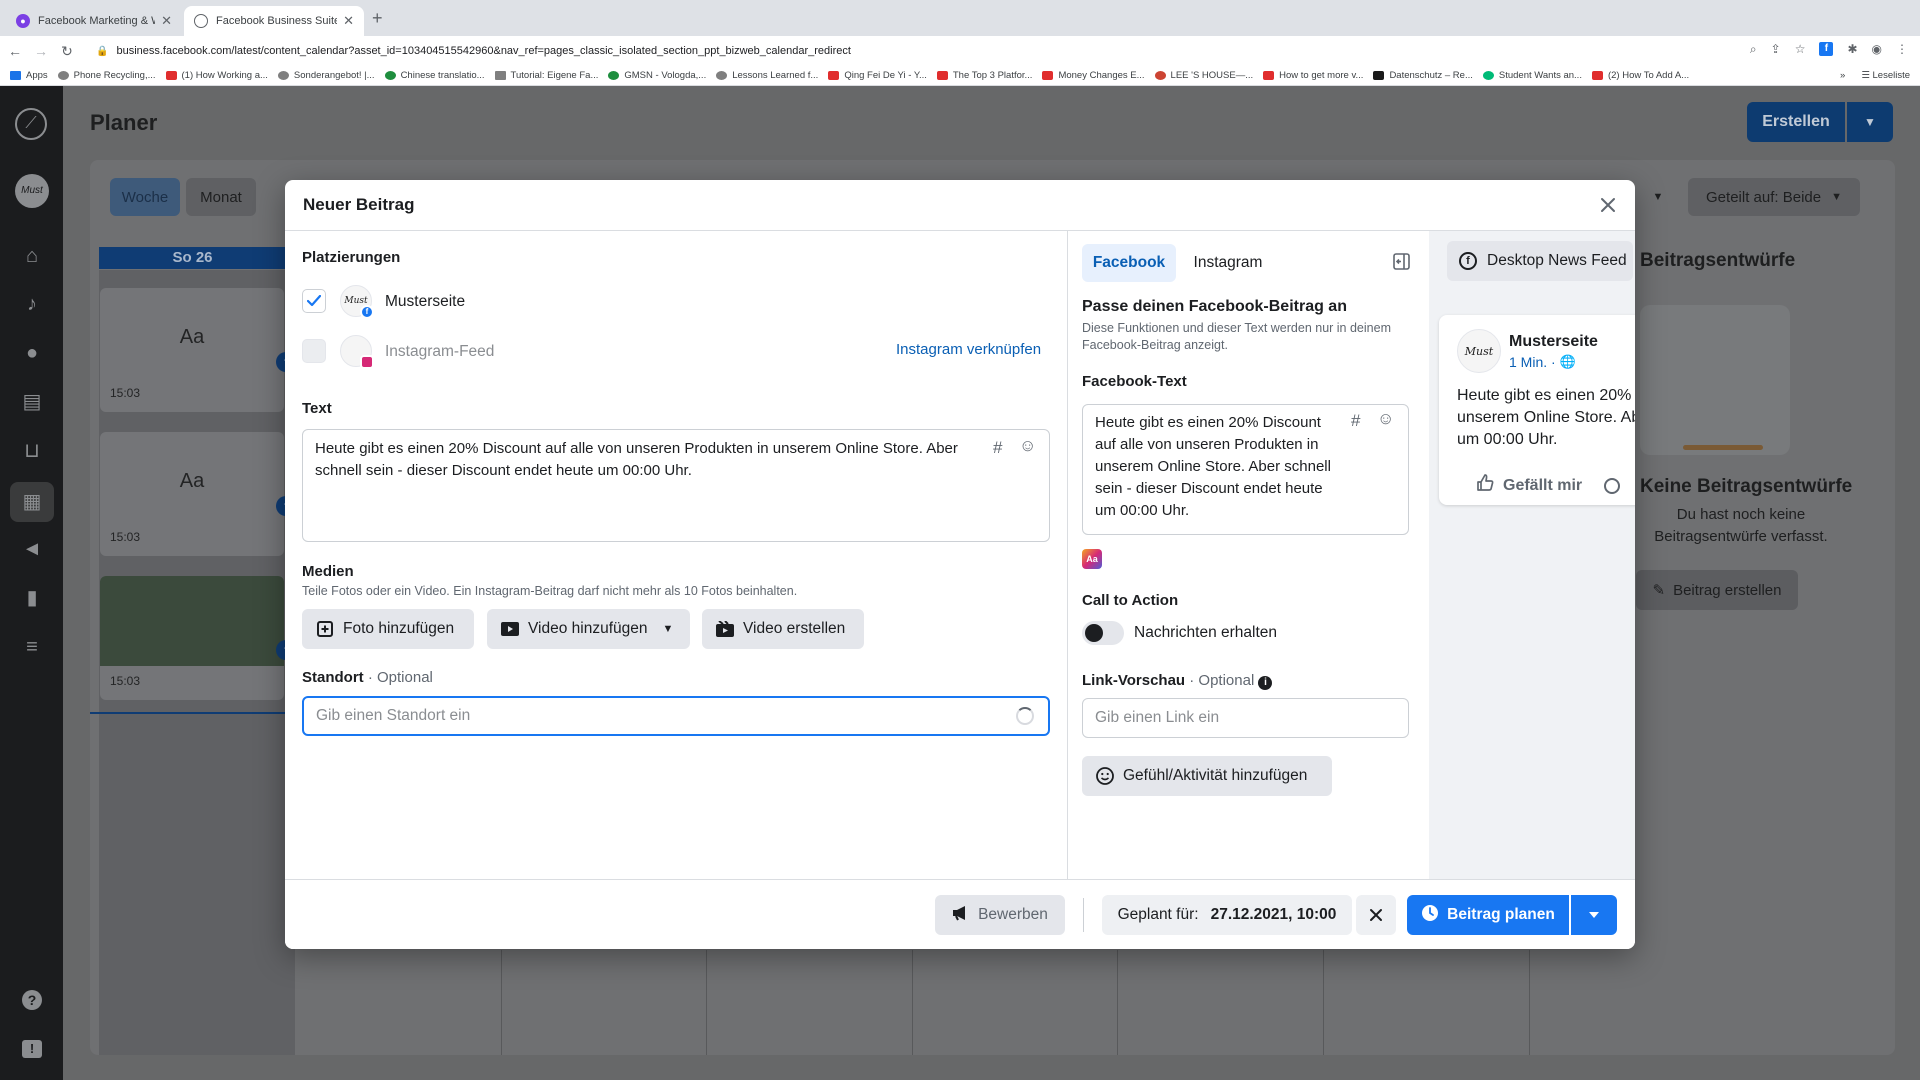 Image resolution: width=1920 pixels, height=1080 pixels. What do you see at coordinates (32, 353) in the screenshot?
I see `inbox-icon: ●` at bounding box center [32, 353].